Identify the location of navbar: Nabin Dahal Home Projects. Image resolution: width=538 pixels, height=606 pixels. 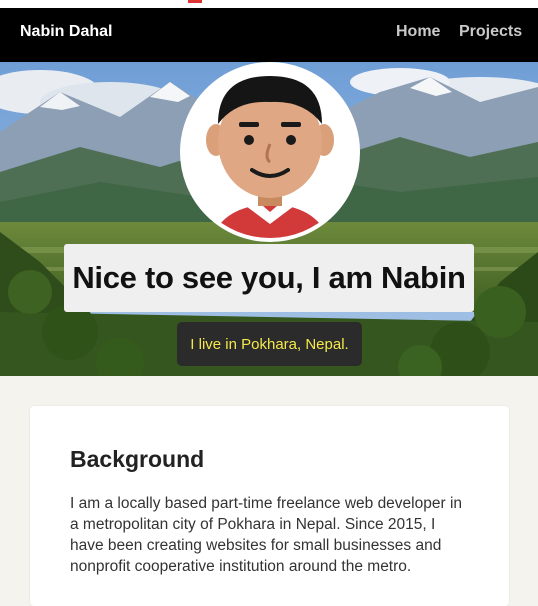
(269, 35).